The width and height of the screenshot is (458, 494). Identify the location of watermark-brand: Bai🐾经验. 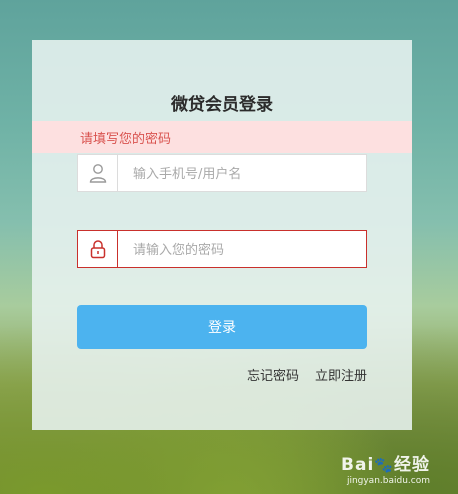
(385, 462).